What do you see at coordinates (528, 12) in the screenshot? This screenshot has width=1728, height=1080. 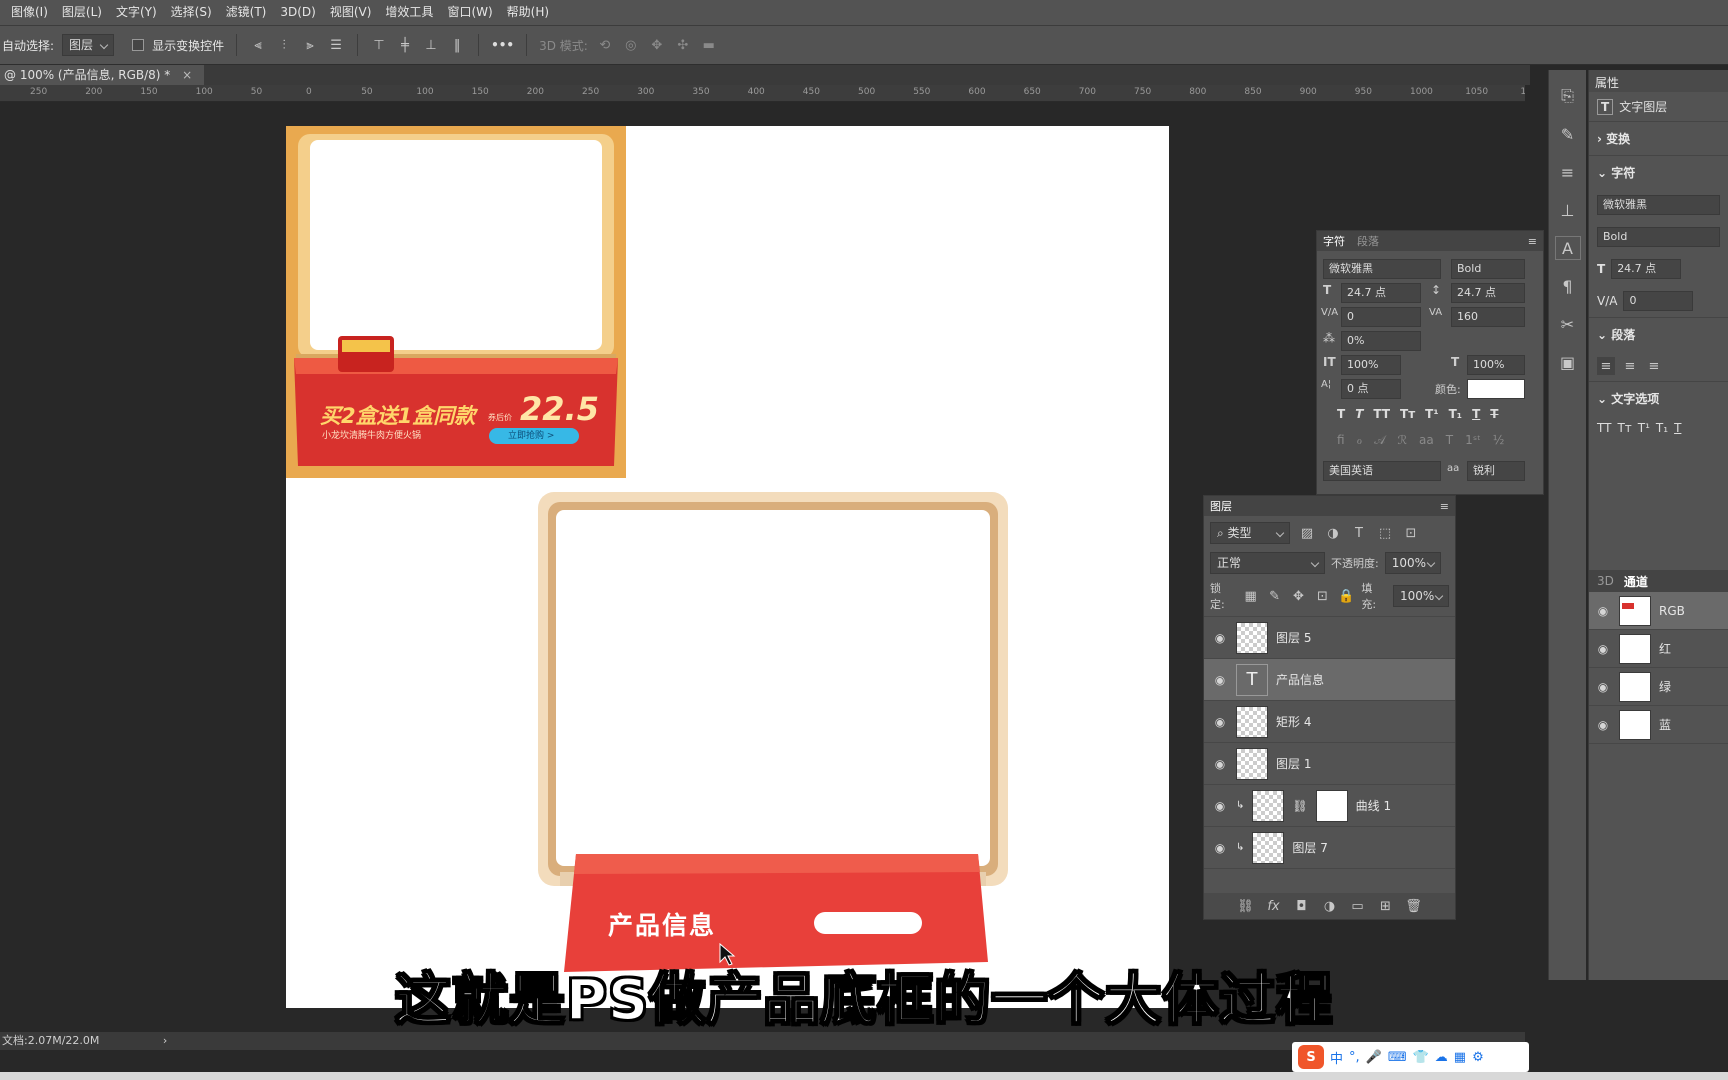 I see `menu-help: 帮助(H)` at bounding box center [528, 12].